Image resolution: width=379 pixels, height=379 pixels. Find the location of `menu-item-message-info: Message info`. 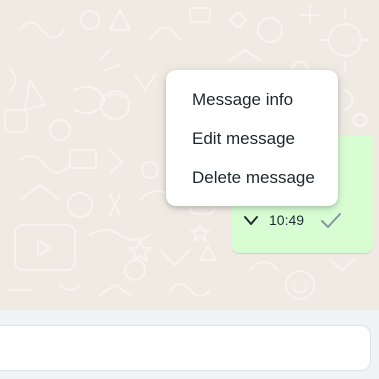

menu-item-message-info: Message info is located at coordinates (252, 99).